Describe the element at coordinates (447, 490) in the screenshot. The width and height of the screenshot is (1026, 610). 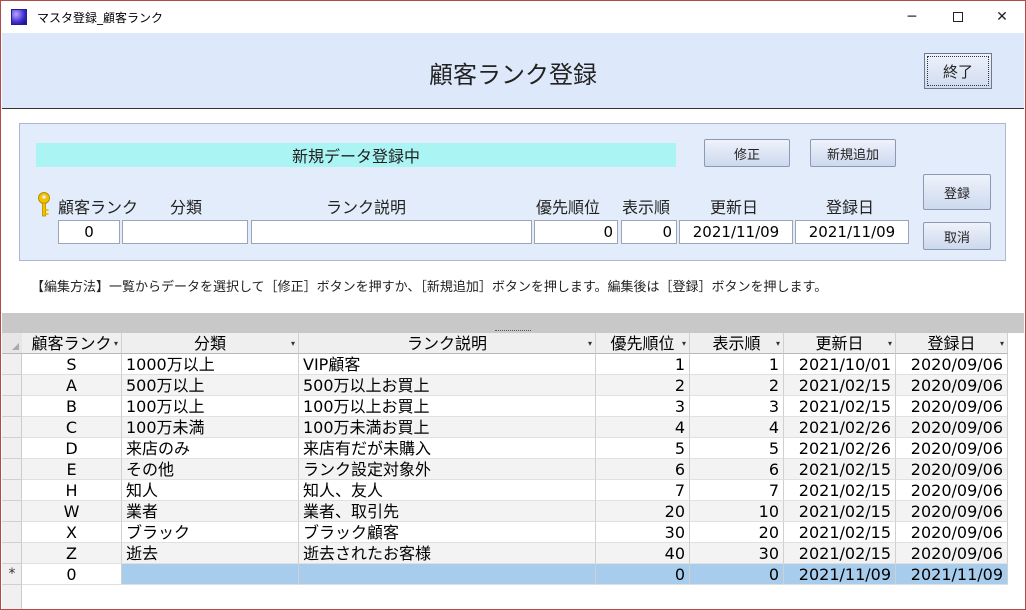
I see `cell-description: 知人、友人` at that location.